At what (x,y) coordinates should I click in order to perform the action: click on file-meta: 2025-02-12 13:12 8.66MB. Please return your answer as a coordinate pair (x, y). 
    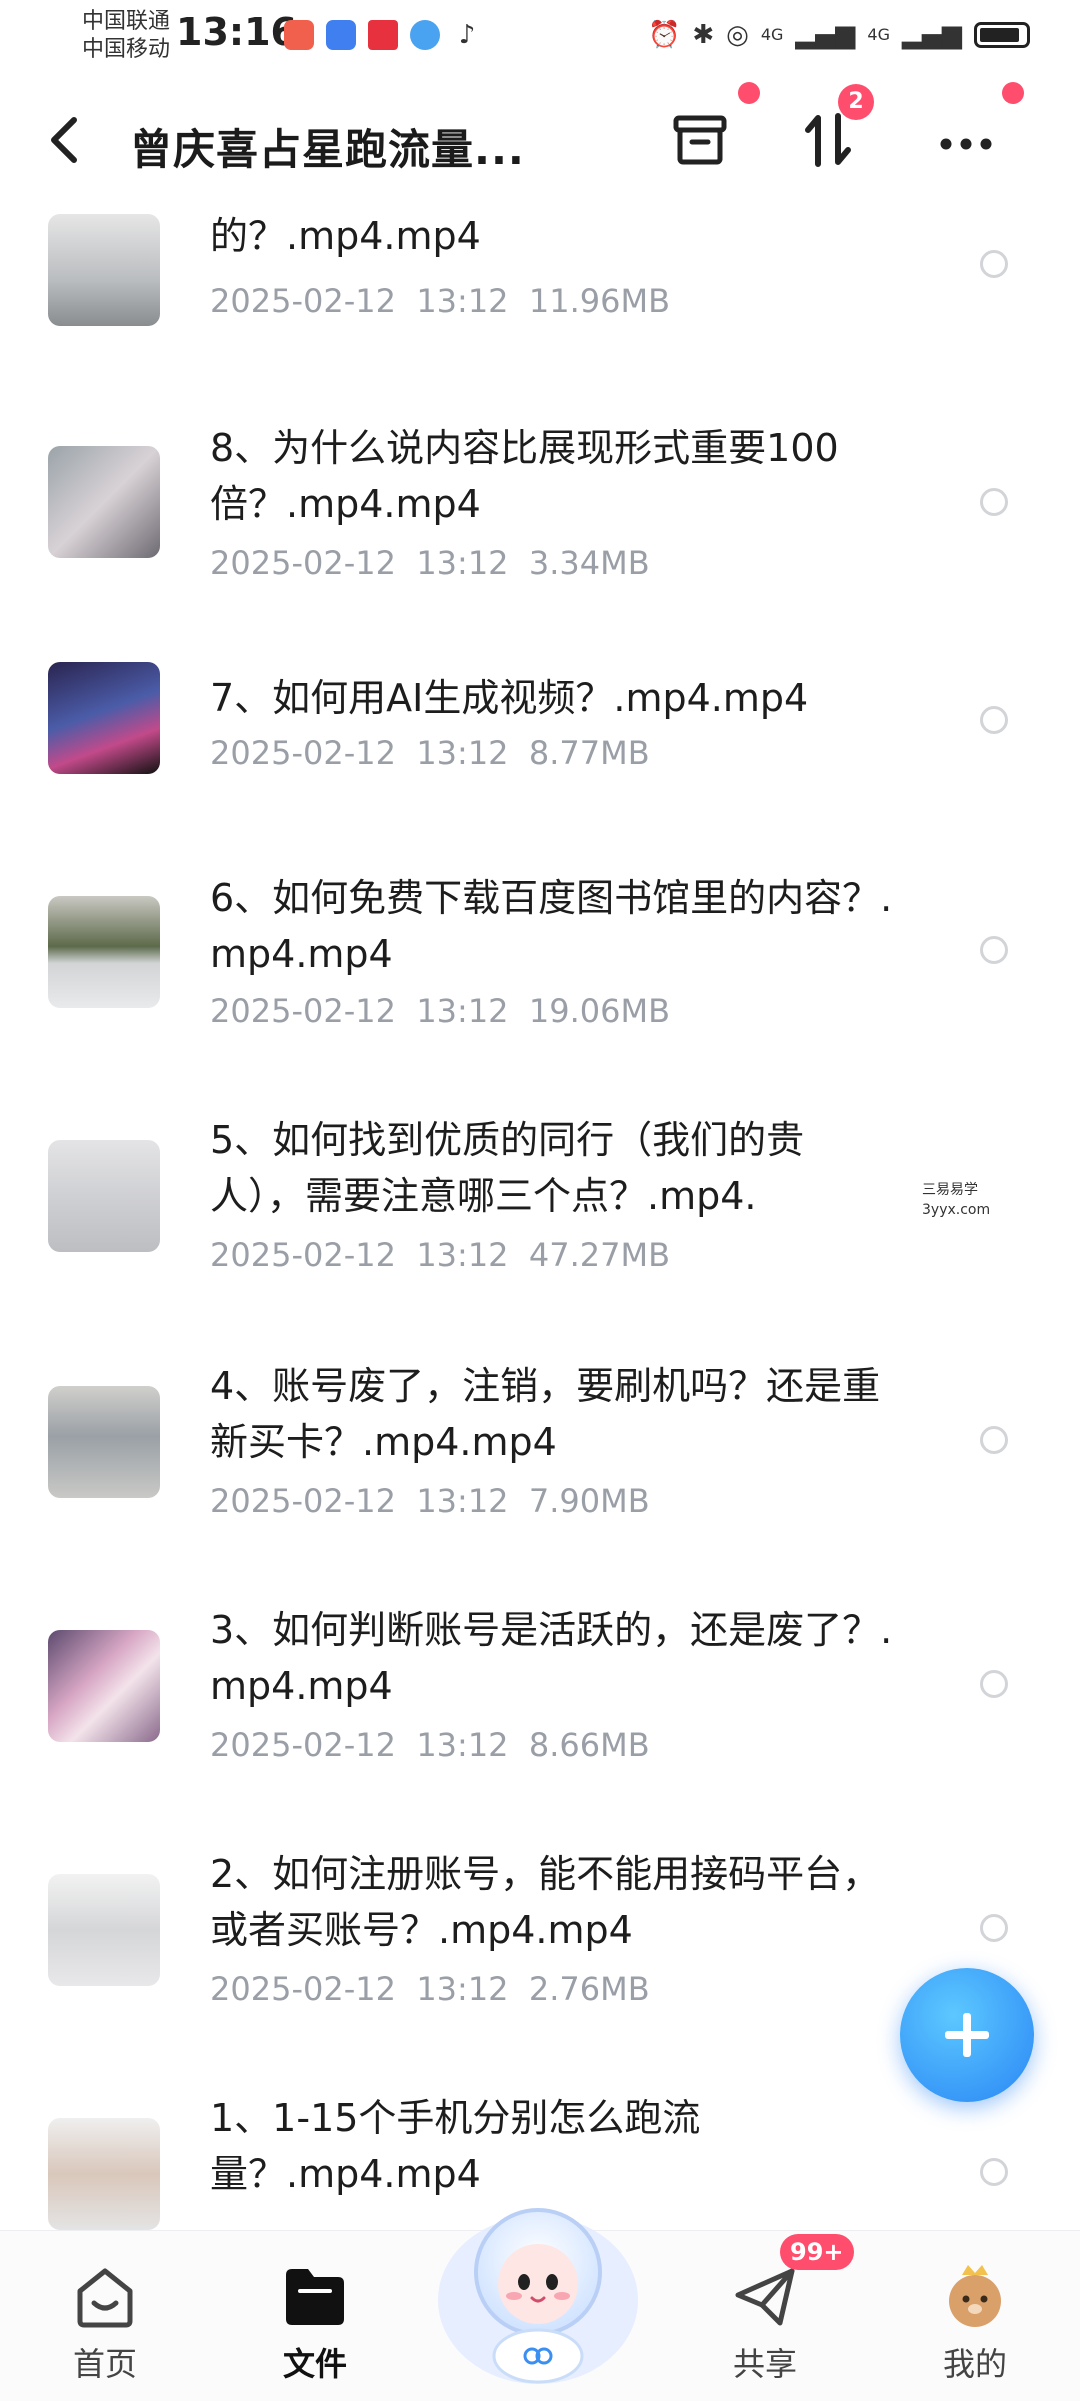
    Looking at the image, I should click on (430, 1745).